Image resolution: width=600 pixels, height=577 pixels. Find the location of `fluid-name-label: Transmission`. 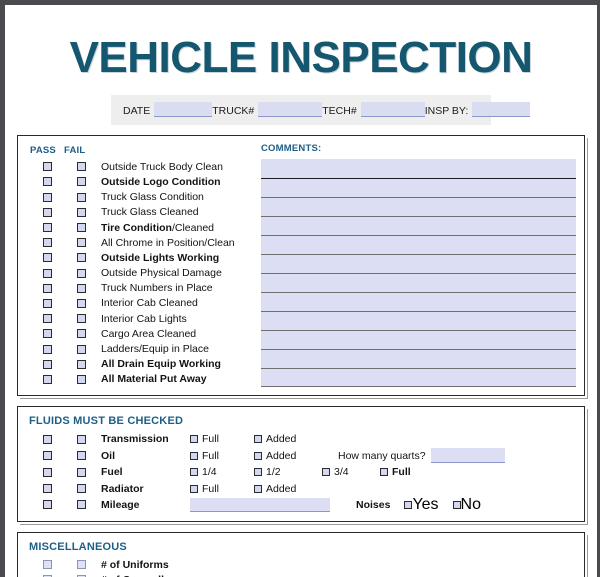

fluid-name-label: Transmission is located at coordinates (135, 439).